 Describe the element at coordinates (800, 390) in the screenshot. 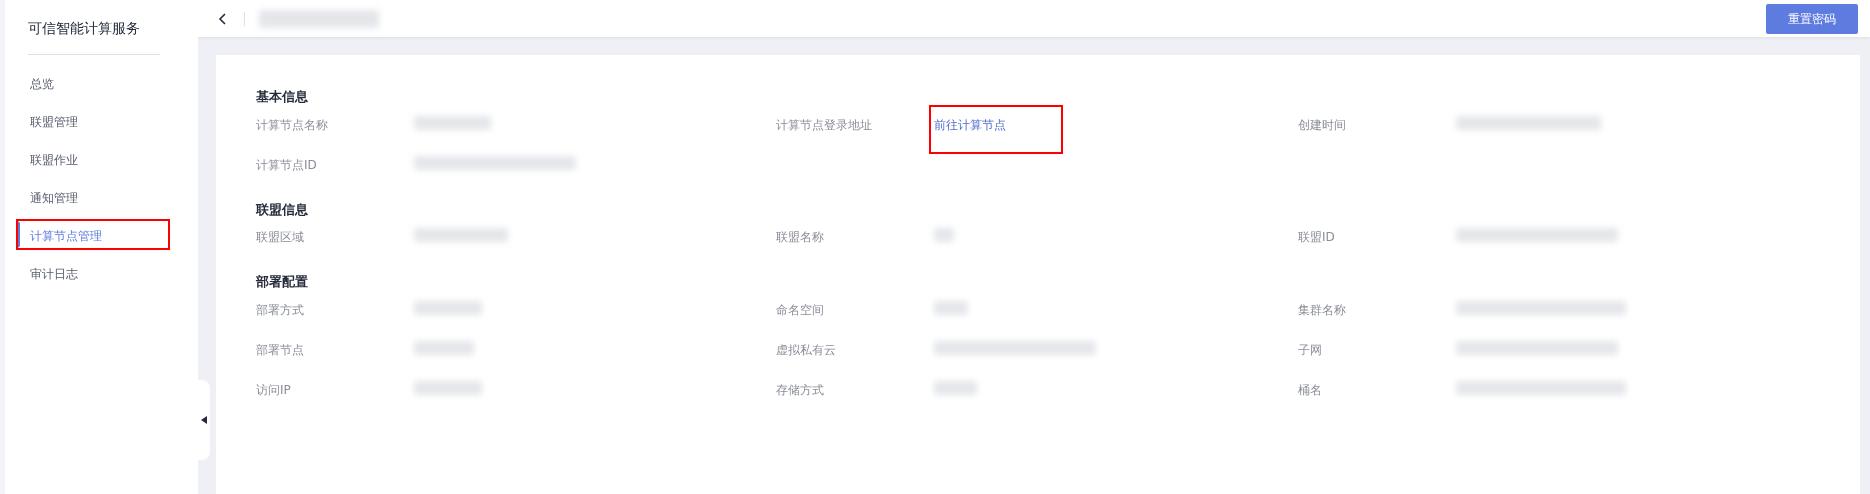

I see `field-label: 存储方式` at that location.